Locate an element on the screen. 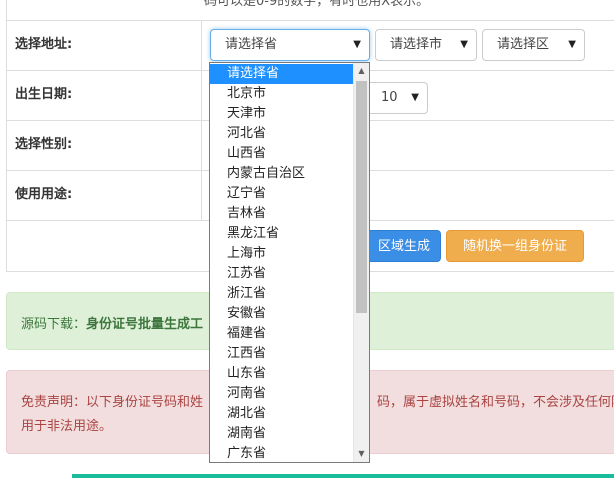  province-select-value: 请选择省 is located at coordinates (251, 44).